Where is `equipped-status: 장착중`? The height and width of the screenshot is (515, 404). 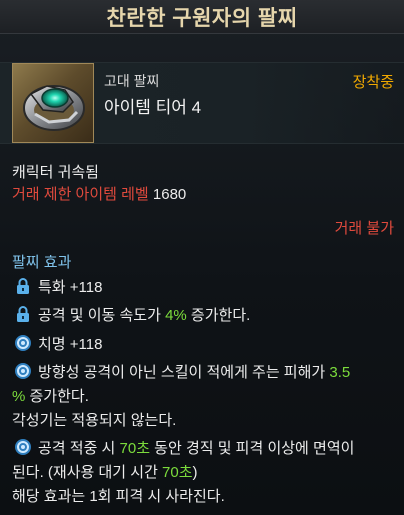 equipped-status: 장착중 is located at coordinates (373, 82).